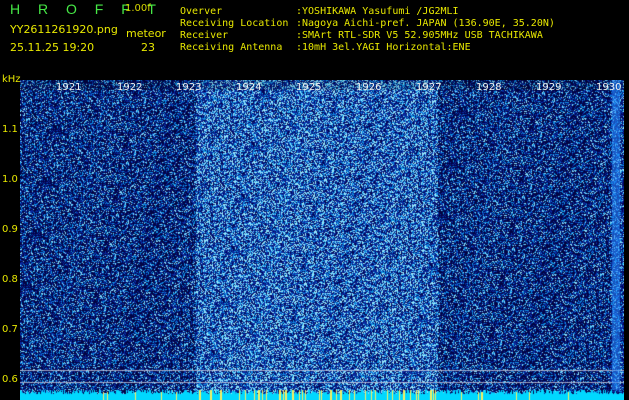  I want to click on y-tick-label: 0.6, so click(10, 379).